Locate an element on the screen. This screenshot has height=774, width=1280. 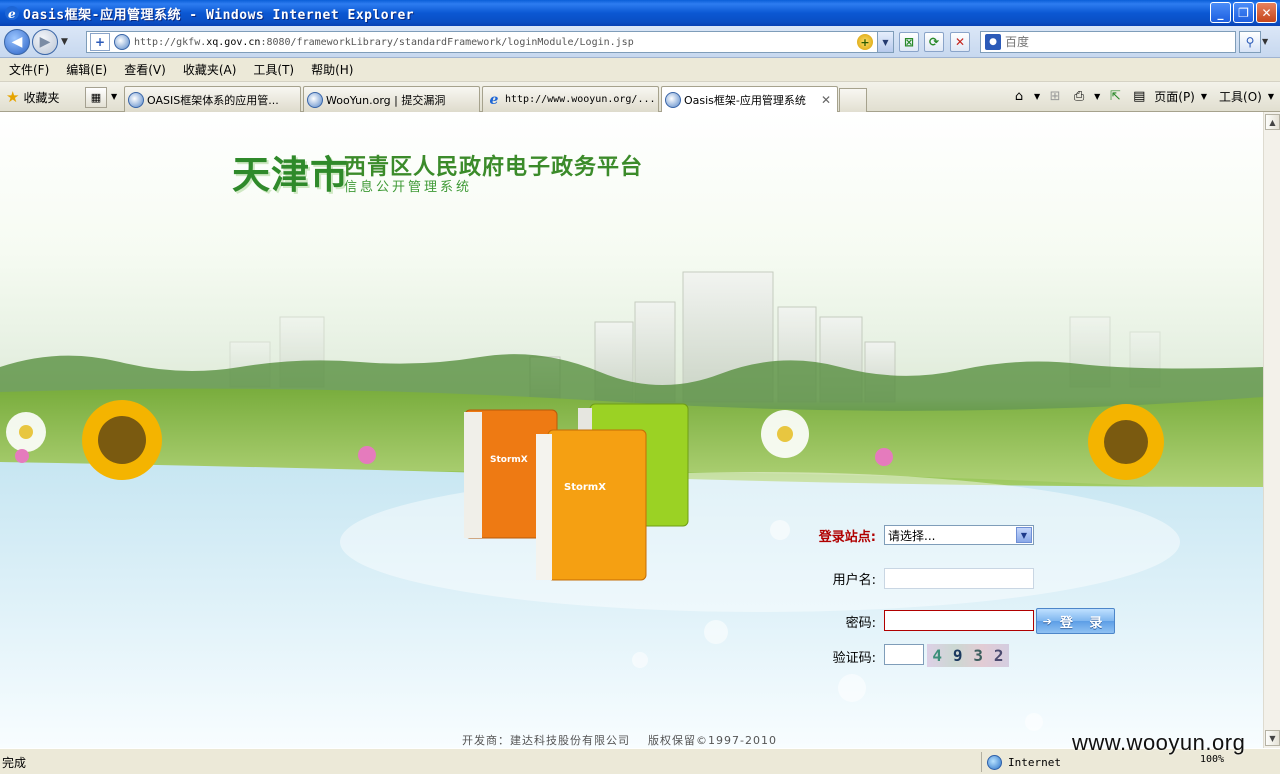
logo-subtitle: 信息公开管理系统 is located at coordinates (408, 187).